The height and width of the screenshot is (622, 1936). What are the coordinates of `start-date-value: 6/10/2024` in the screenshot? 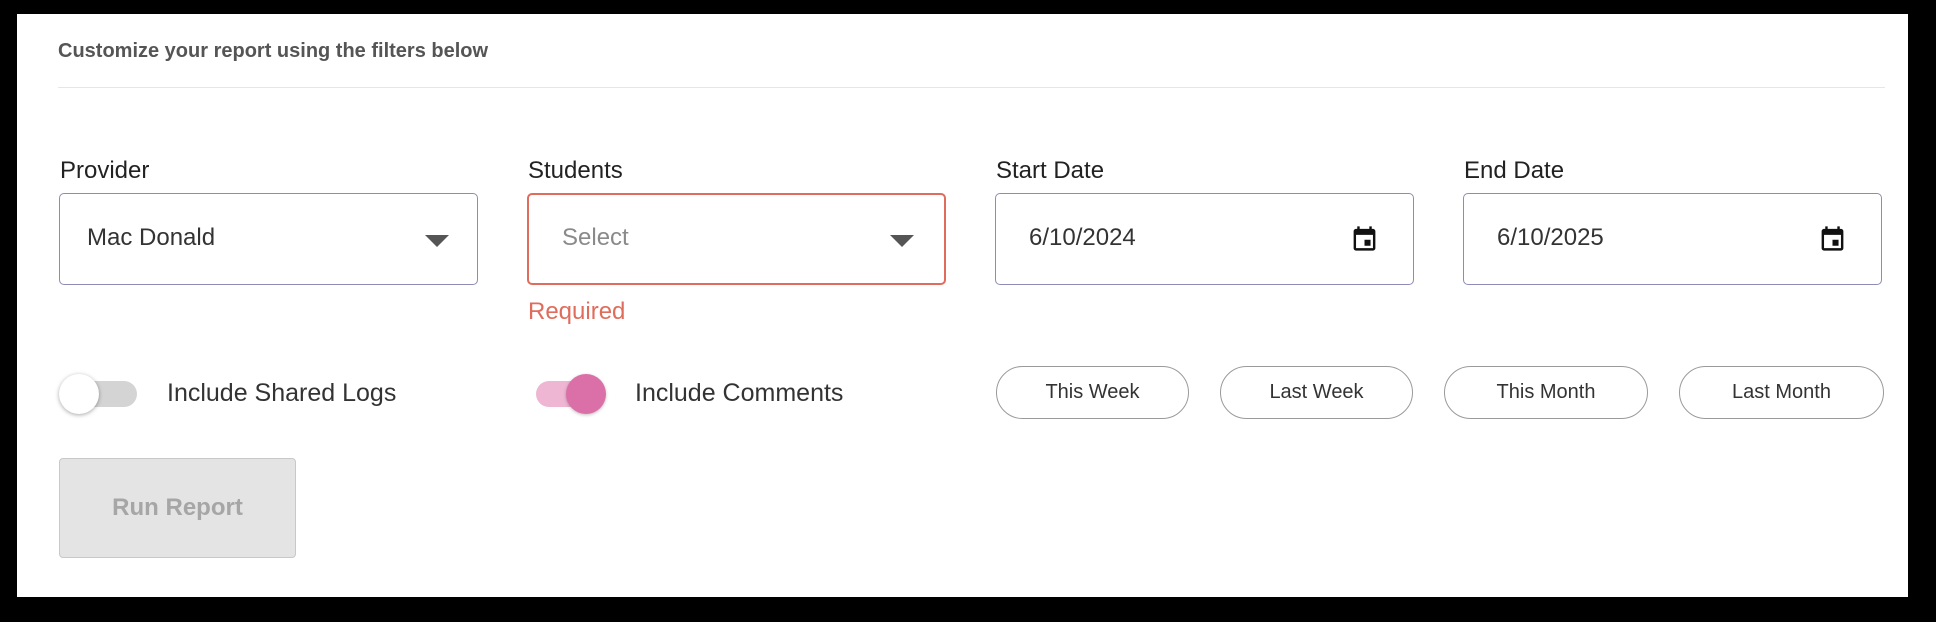 It's located at (1082, 237).